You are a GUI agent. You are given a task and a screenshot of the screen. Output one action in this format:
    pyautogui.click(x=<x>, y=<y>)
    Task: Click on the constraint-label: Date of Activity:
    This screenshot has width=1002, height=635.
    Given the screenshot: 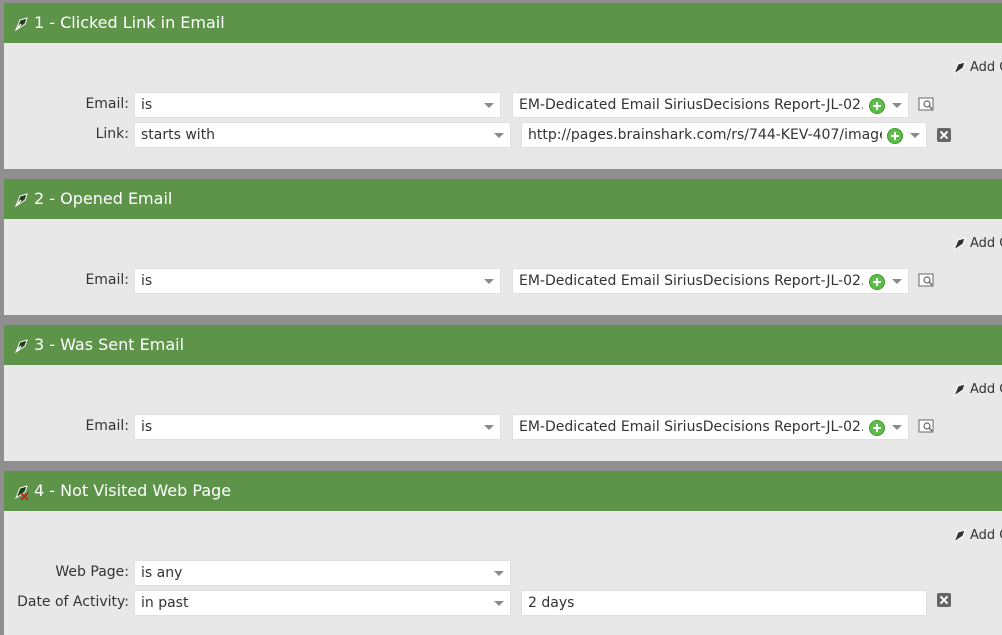 What is the action you would take?
    pyautogui.click(x=73, y=602)
    